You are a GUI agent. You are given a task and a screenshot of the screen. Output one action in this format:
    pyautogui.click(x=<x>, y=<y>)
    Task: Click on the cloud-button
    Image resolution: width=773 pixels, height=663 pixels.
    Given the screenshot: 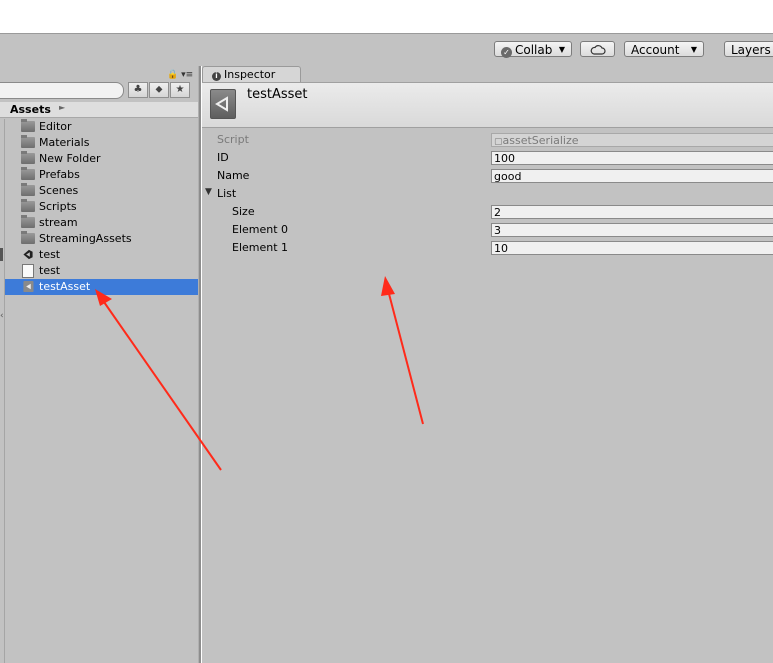 What is the action you would take?
    pyautogui.click(x=597, y=49)
    